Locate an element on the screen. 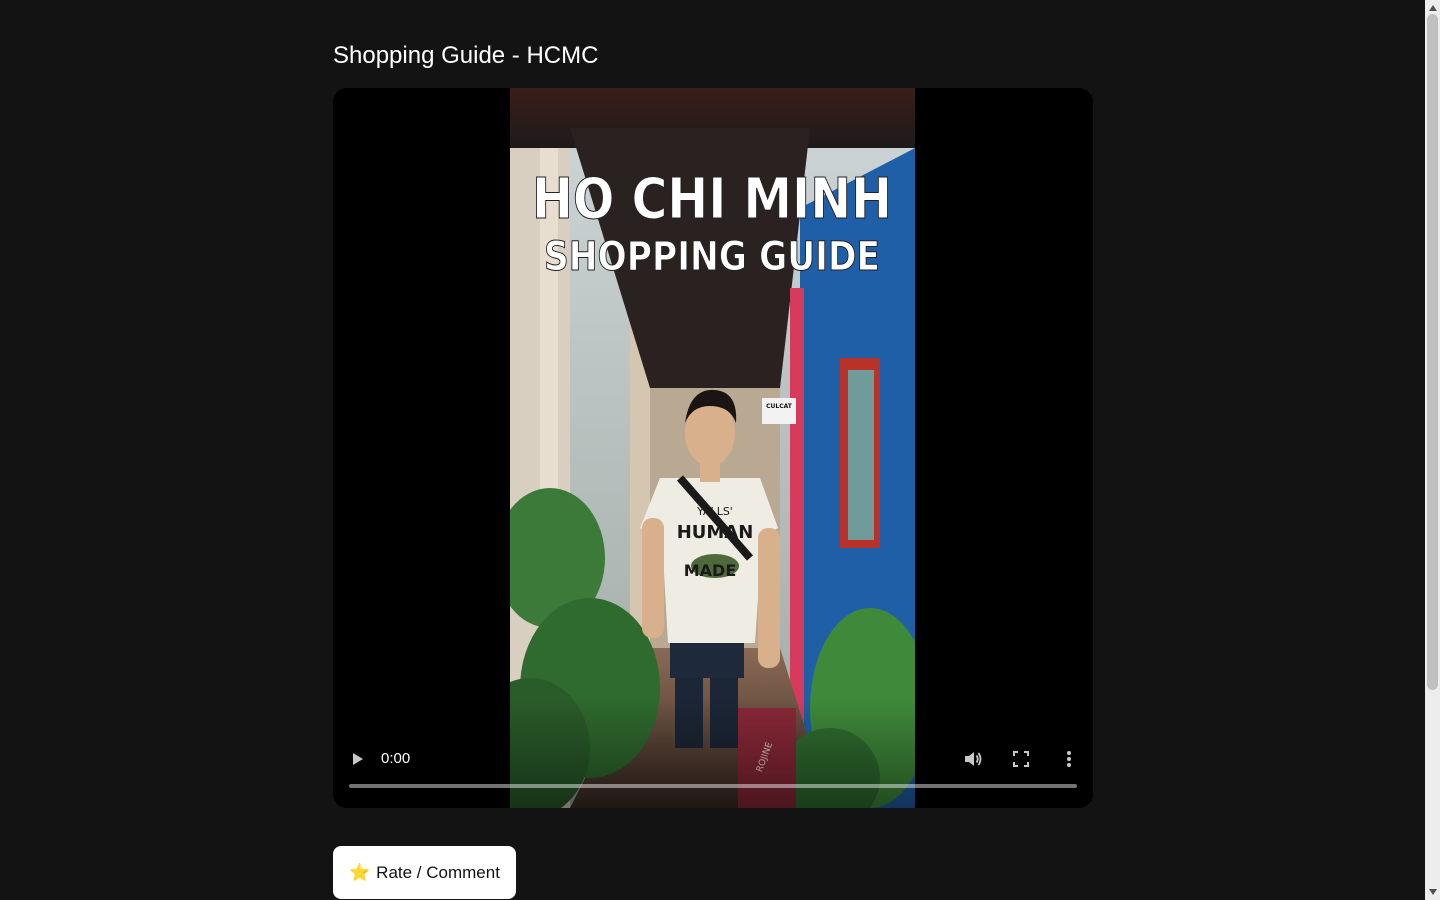  mute-button is located at coordinates (973, 759).